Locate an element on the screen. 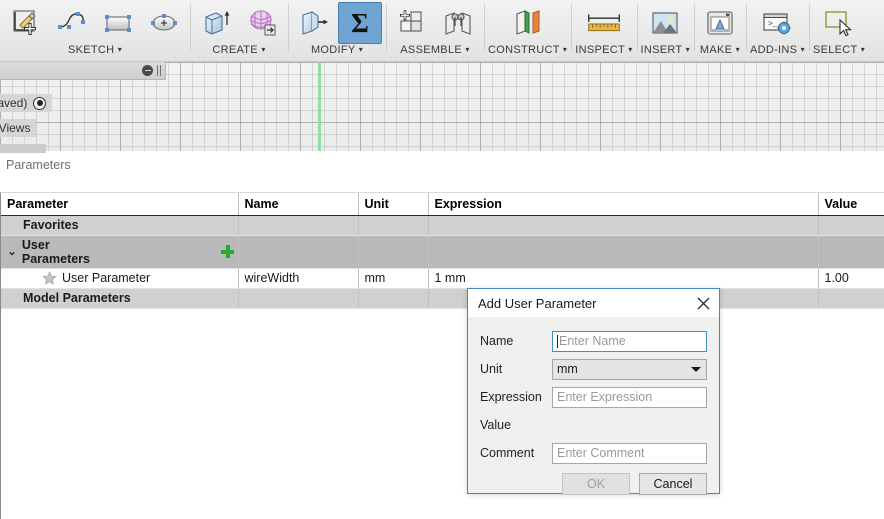 The width and height of the screenshot is (884, 519). ribbon-group-insert: INSERT ▾ is located at coordinates (665, 30).